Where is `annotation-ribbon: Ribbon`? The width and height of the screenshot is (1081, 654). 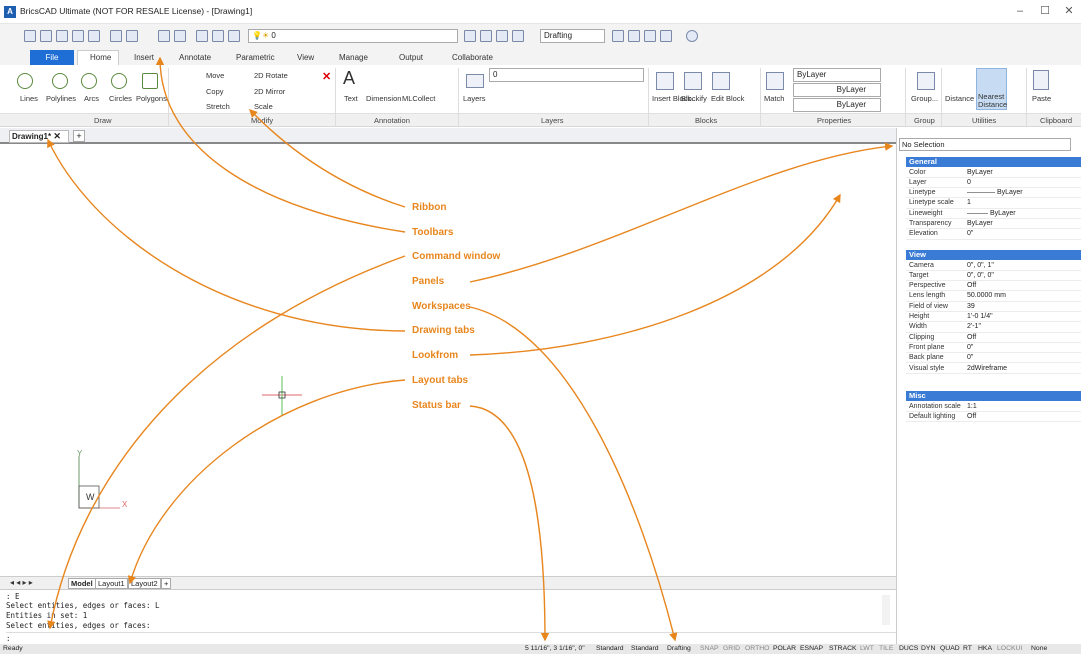 annotation-ribbon: Ribbon is located at coordinates (429, 207).